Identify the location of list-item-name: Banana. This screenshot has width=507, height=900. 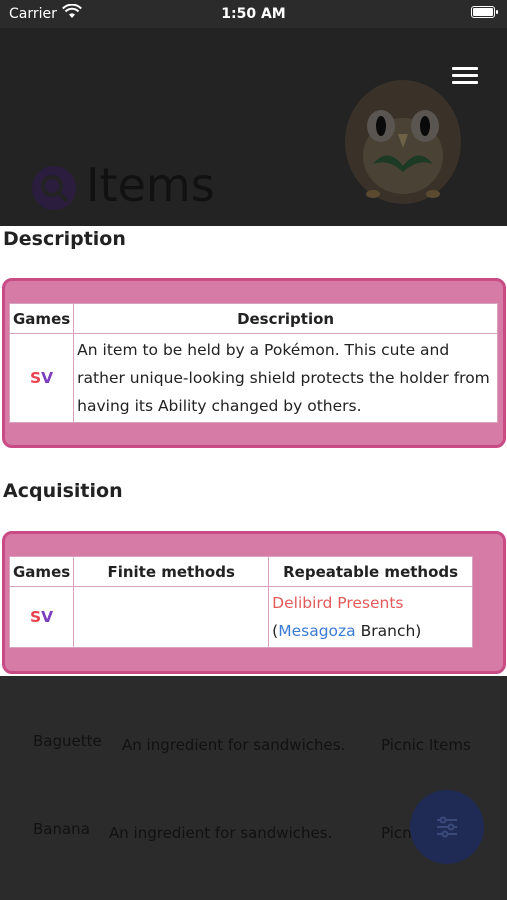
(61, 829).